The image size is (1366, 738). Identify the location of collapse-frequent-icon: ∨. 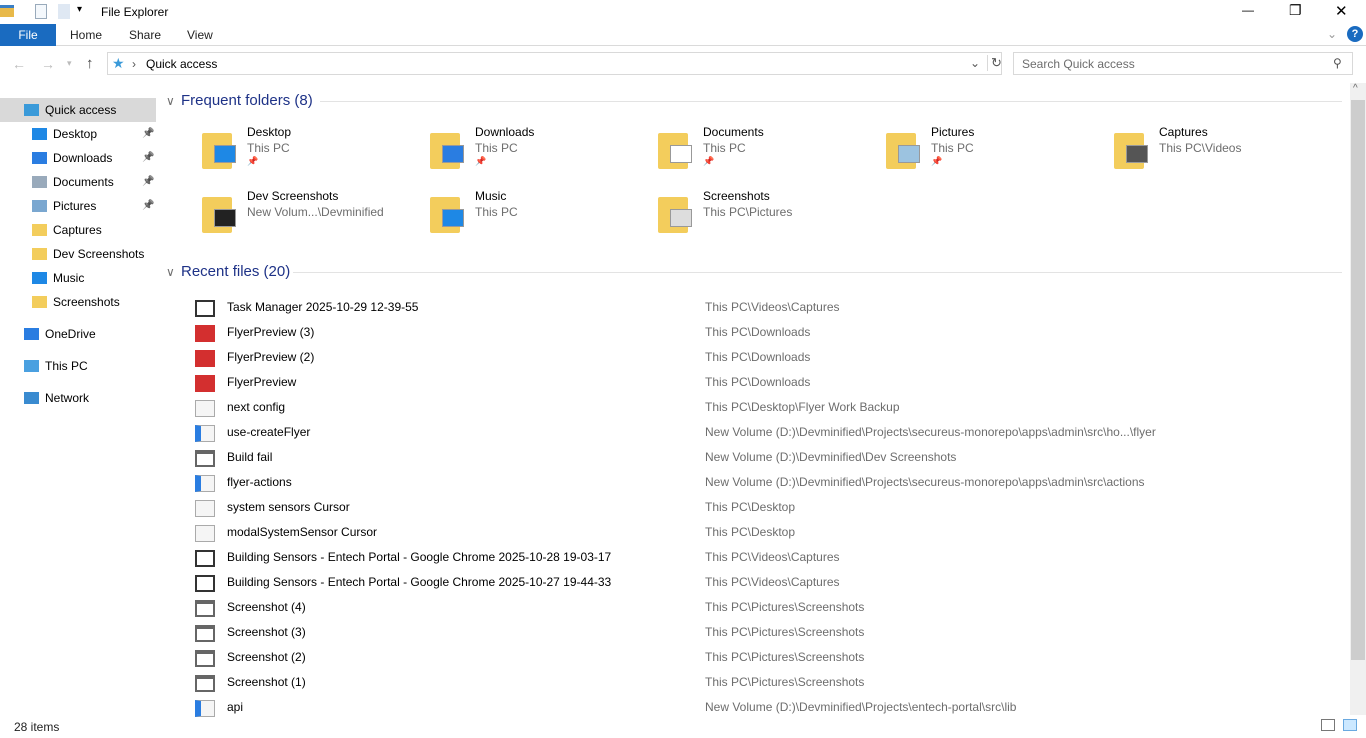
(170, 101).